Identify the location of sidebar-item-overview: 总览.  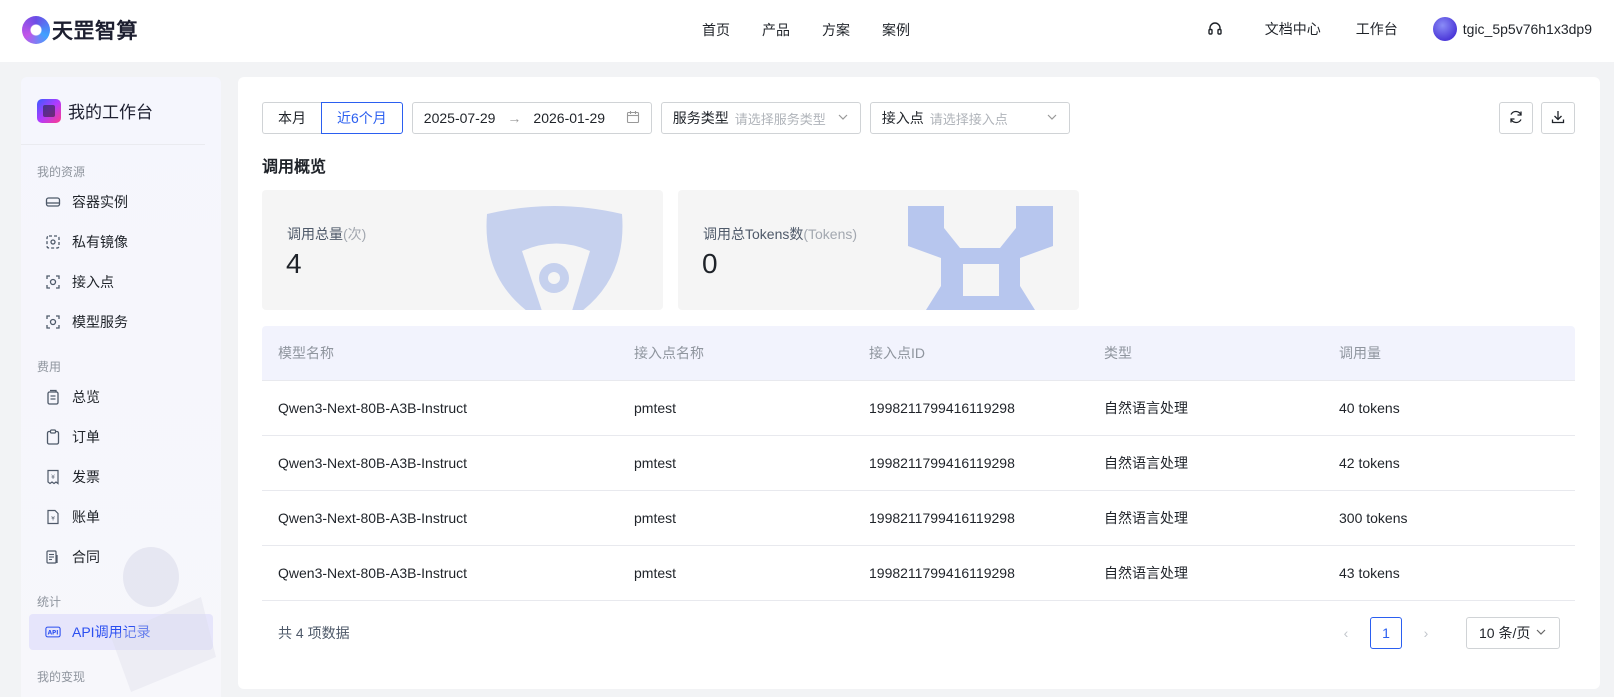
(121, 397).